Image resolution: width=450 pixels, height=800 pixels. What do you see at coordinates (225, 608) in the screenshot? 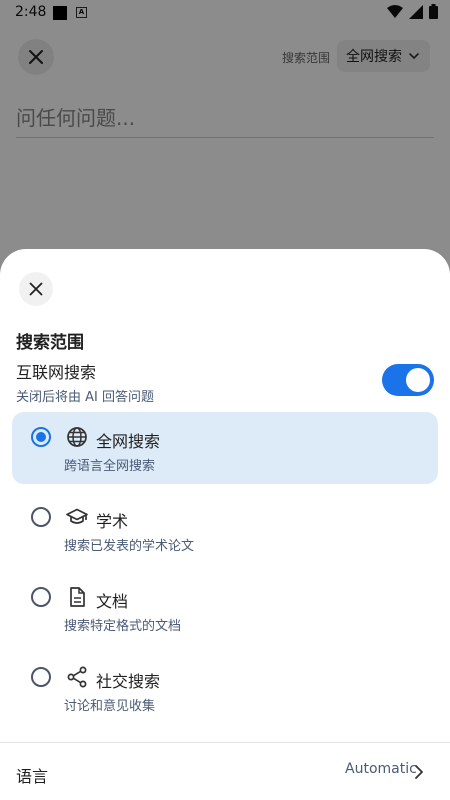
I see `scope-option-documents: 文档 搜索特定格式的文档` at bounding box center [225, 608].